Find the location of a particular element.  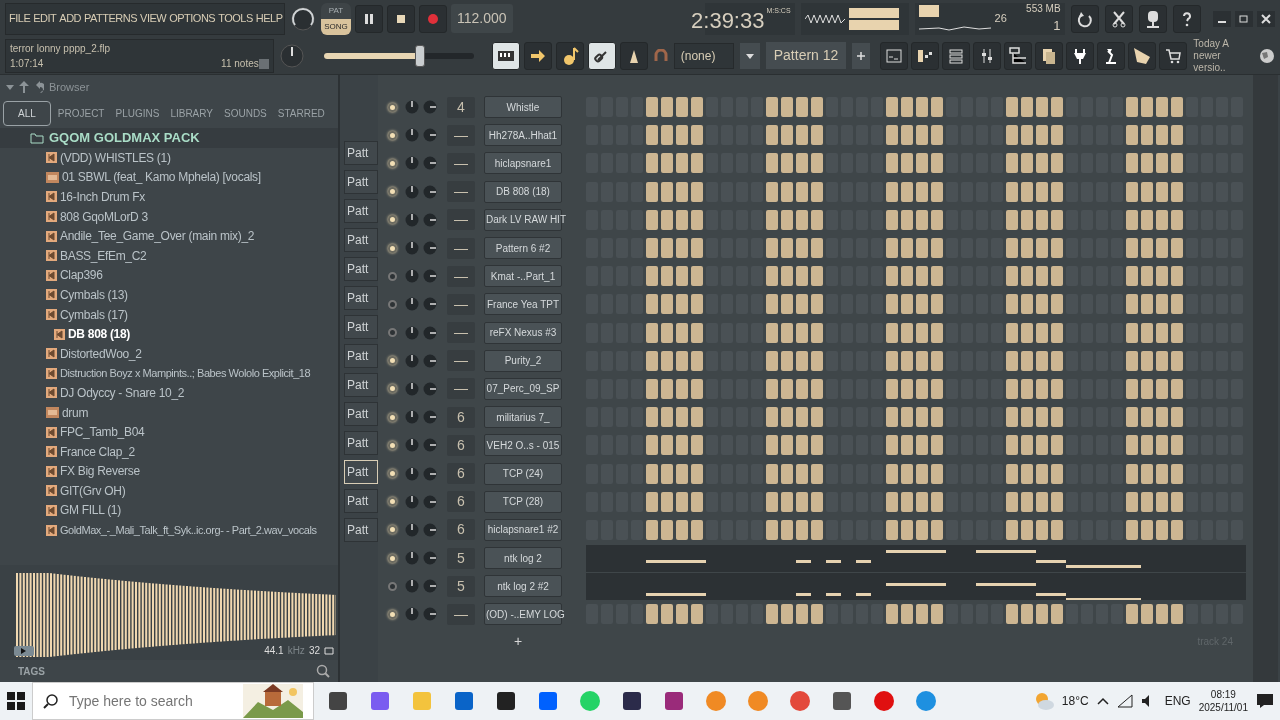

record-icon is located at coordinates (884, 701).